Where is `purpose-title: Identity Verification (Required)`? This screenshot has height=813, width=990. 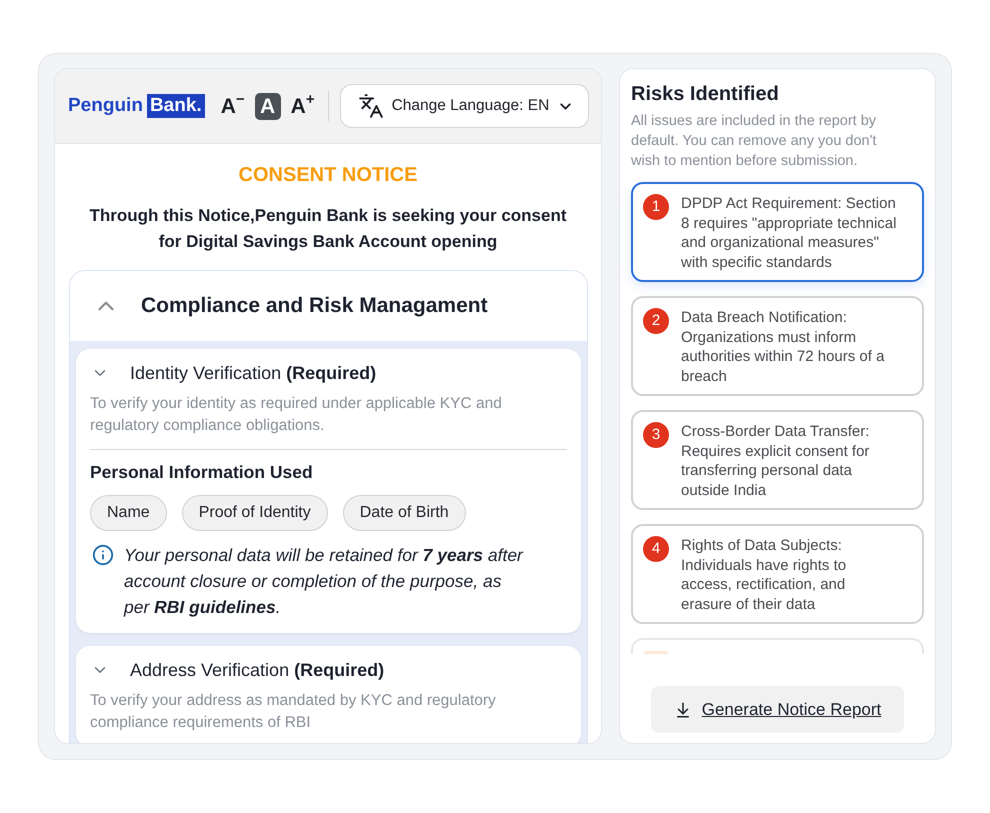
purpose-title: Identity Verification (Required) is located at coordinates (253, 373).